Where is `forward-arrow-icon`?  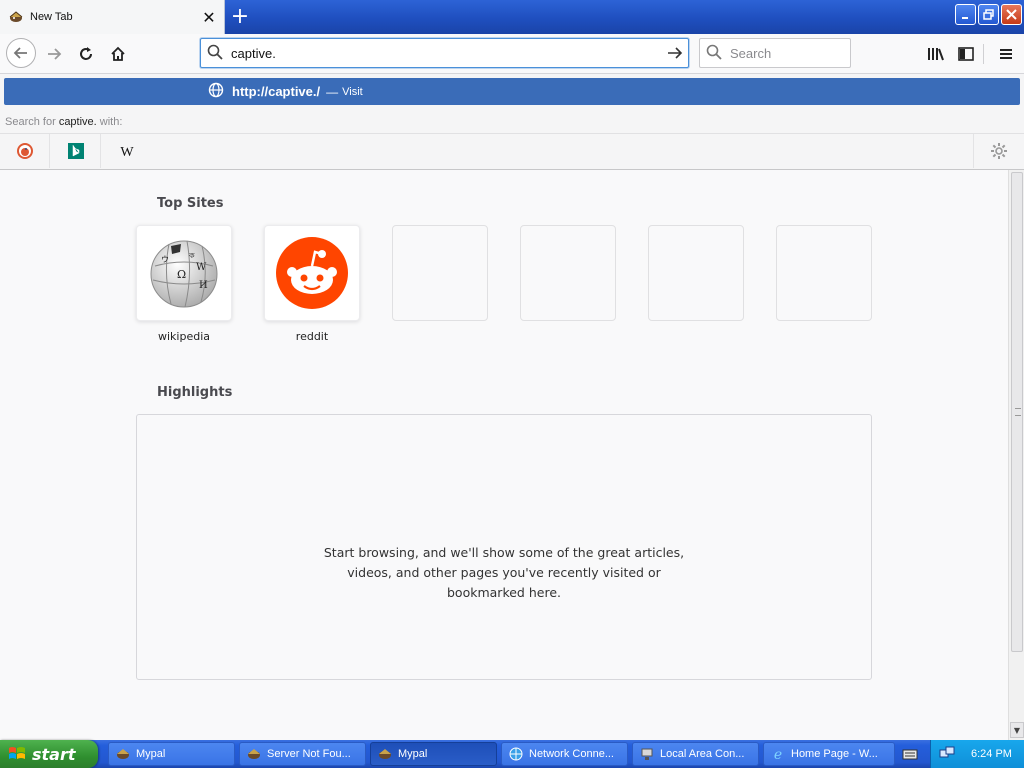
forward-arrow-icon is located at coordinates (55, 54).